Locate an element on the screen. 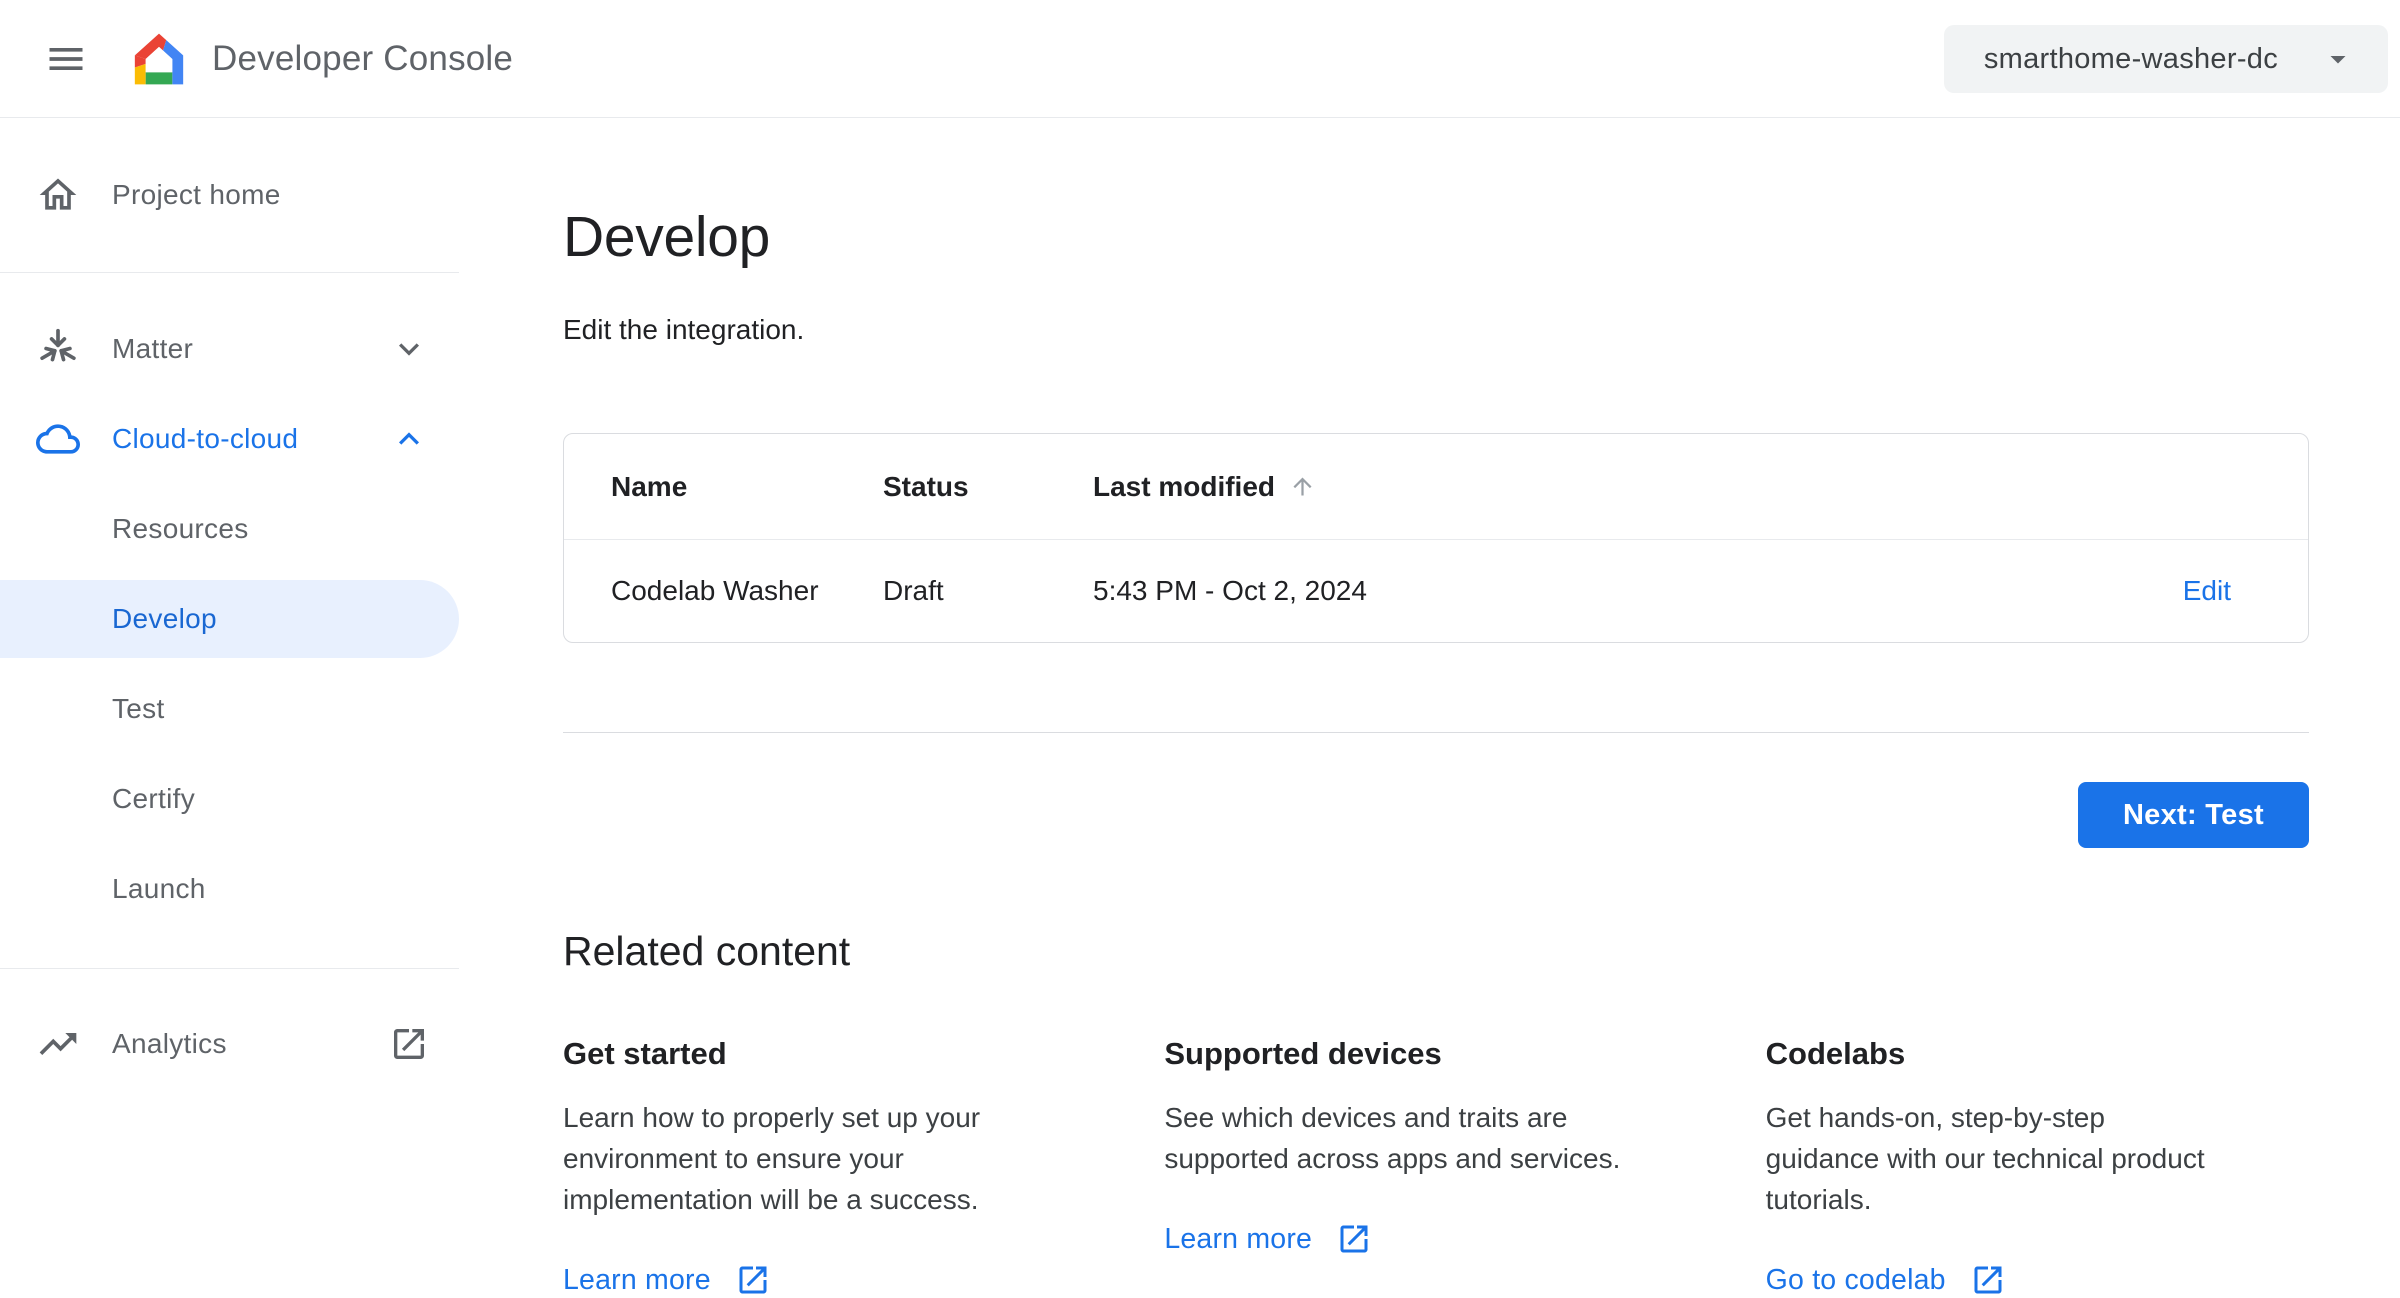 This screenshot has height=1298, width=2400. sidebar-item-label: Project home is located at coordinates (196, 194).